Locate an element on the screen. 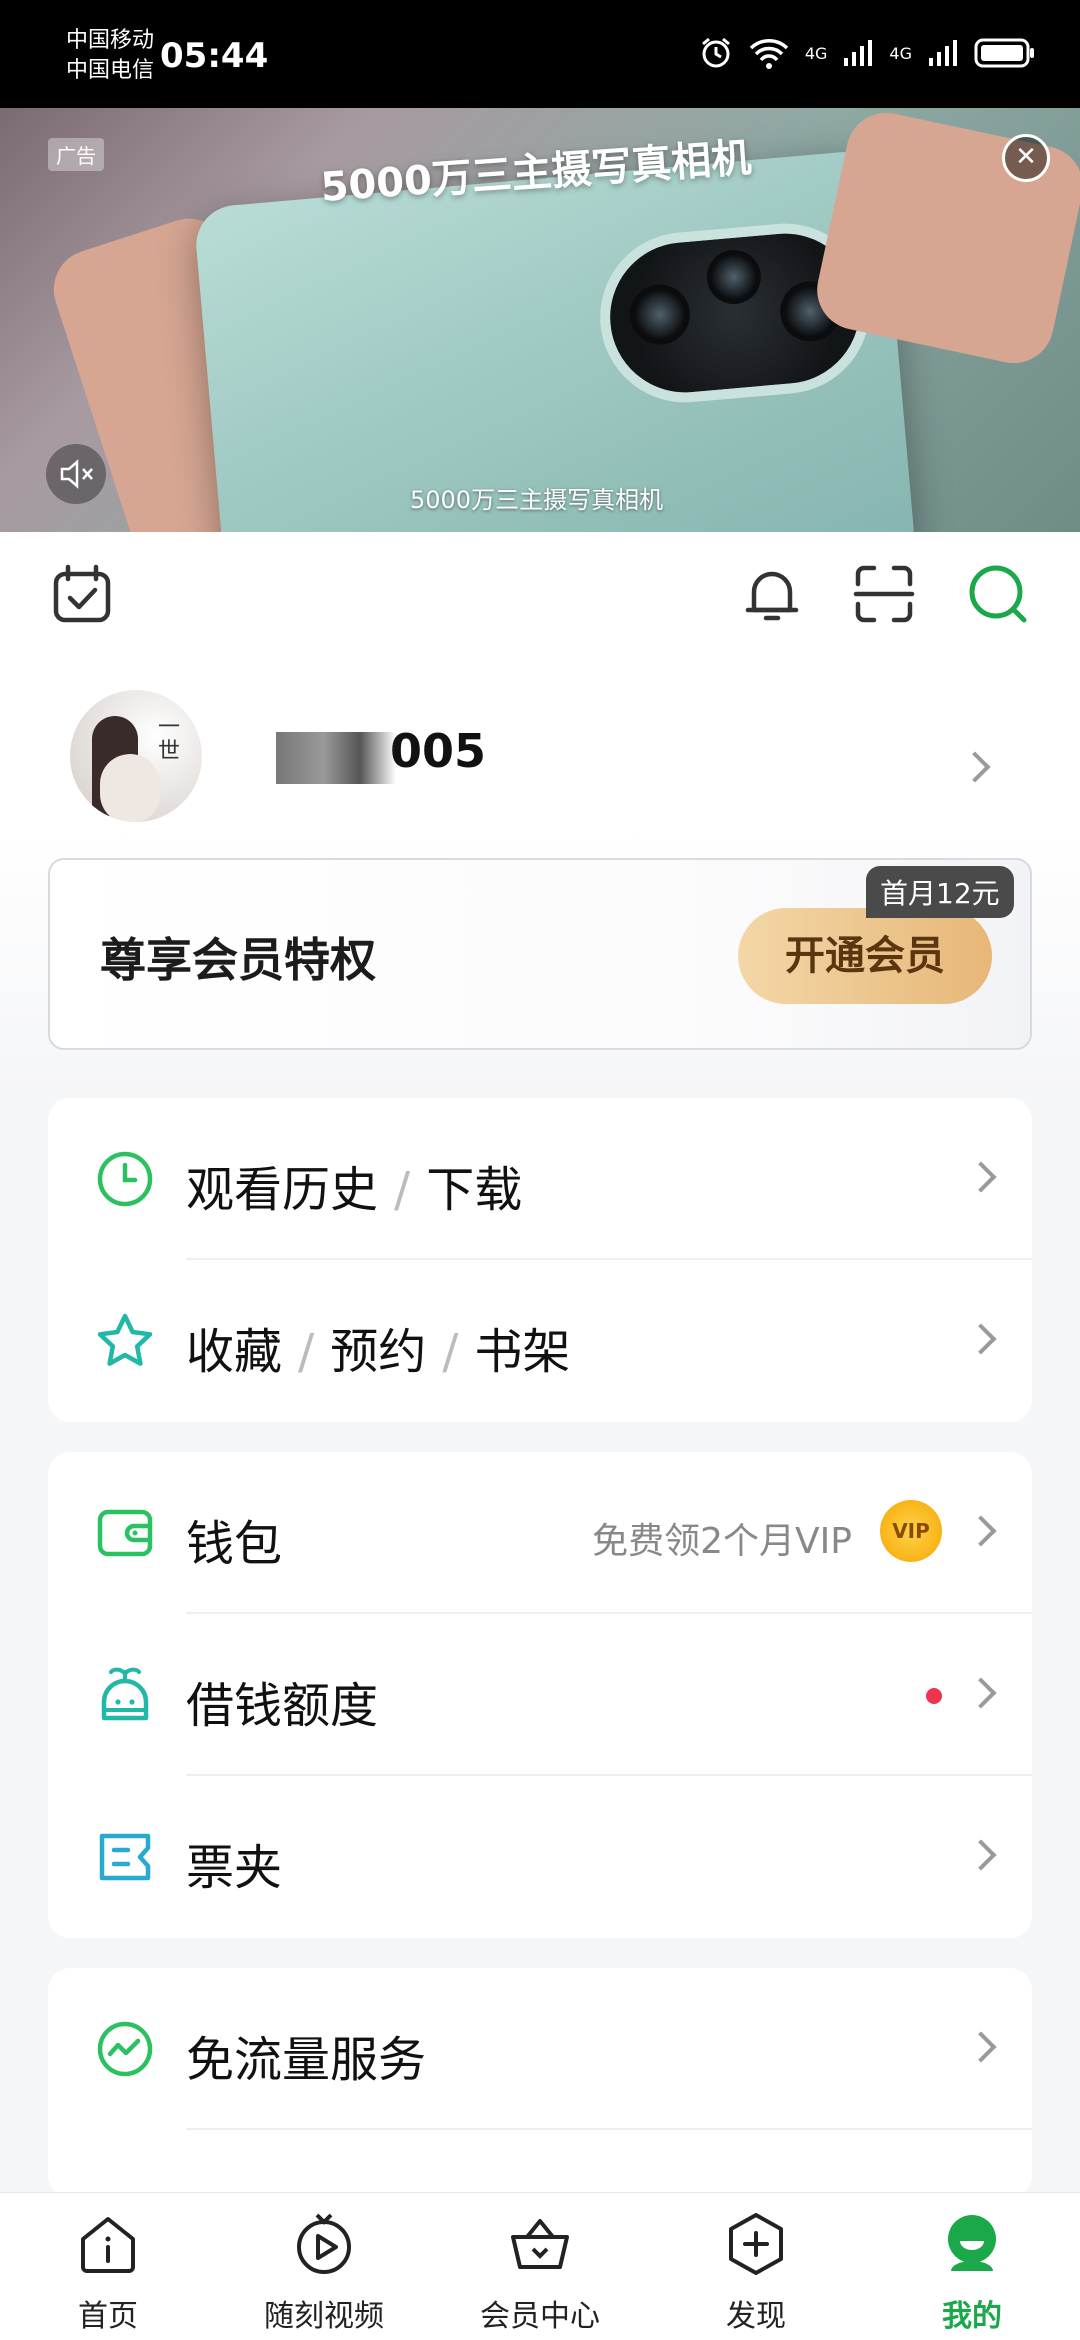 The width and height of the screenshot is (1080, 2340). list-item-loan: 借钱额度 is located at coordinates (540, 1695).